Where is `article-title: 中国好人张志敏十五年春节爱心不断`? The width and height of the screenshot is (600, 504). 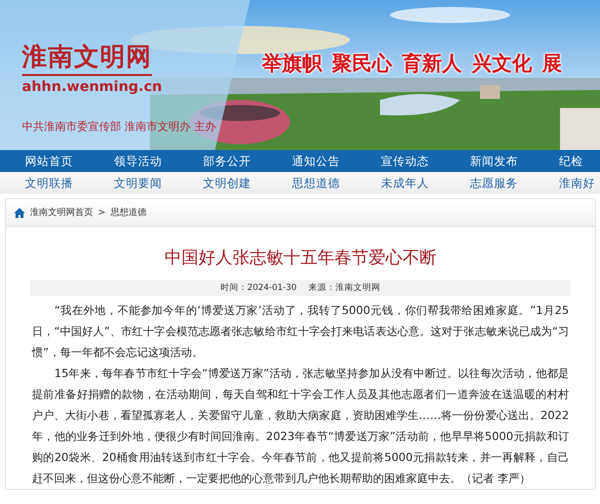 article-title: 中国好人张志敏十五年春节爱心不断 is located at coordinates (301, 258).